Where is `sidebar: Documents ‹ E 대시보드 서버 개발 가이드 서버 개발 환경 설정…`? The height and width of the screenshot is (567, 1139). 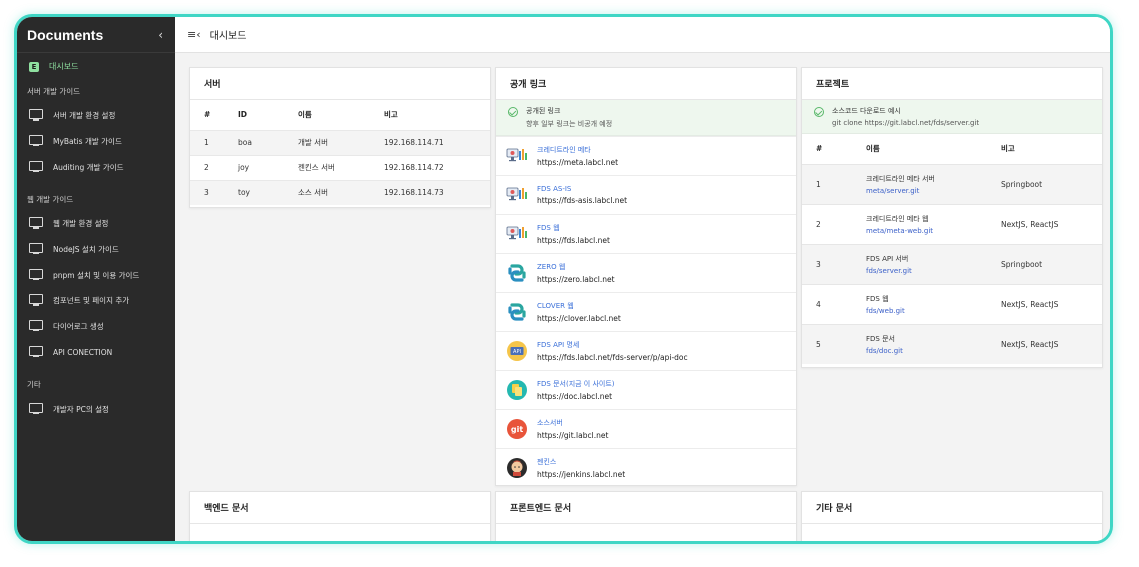 sidebar: Documents ‹ E 대시보드 서버 개발 가이드 서버 개발 환경 설정… is located at coordinates (96, 279).